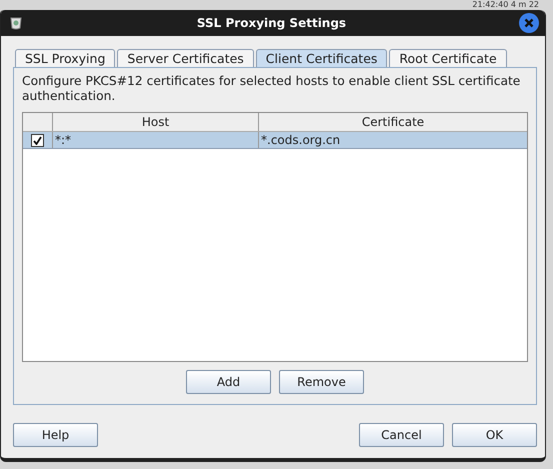  I want to click on cancel-button: Cancel, so click(401, 435).